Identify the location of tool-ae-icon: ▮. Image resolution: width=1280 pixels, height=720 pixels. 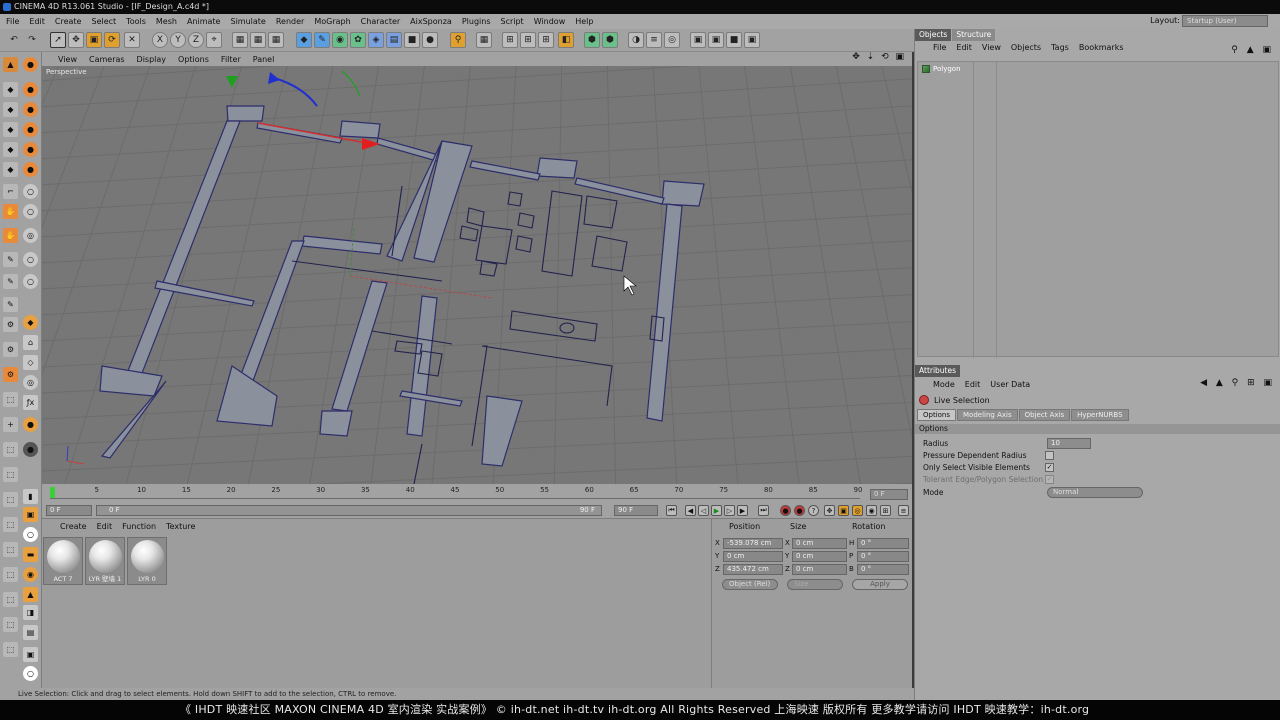
(30, 496).